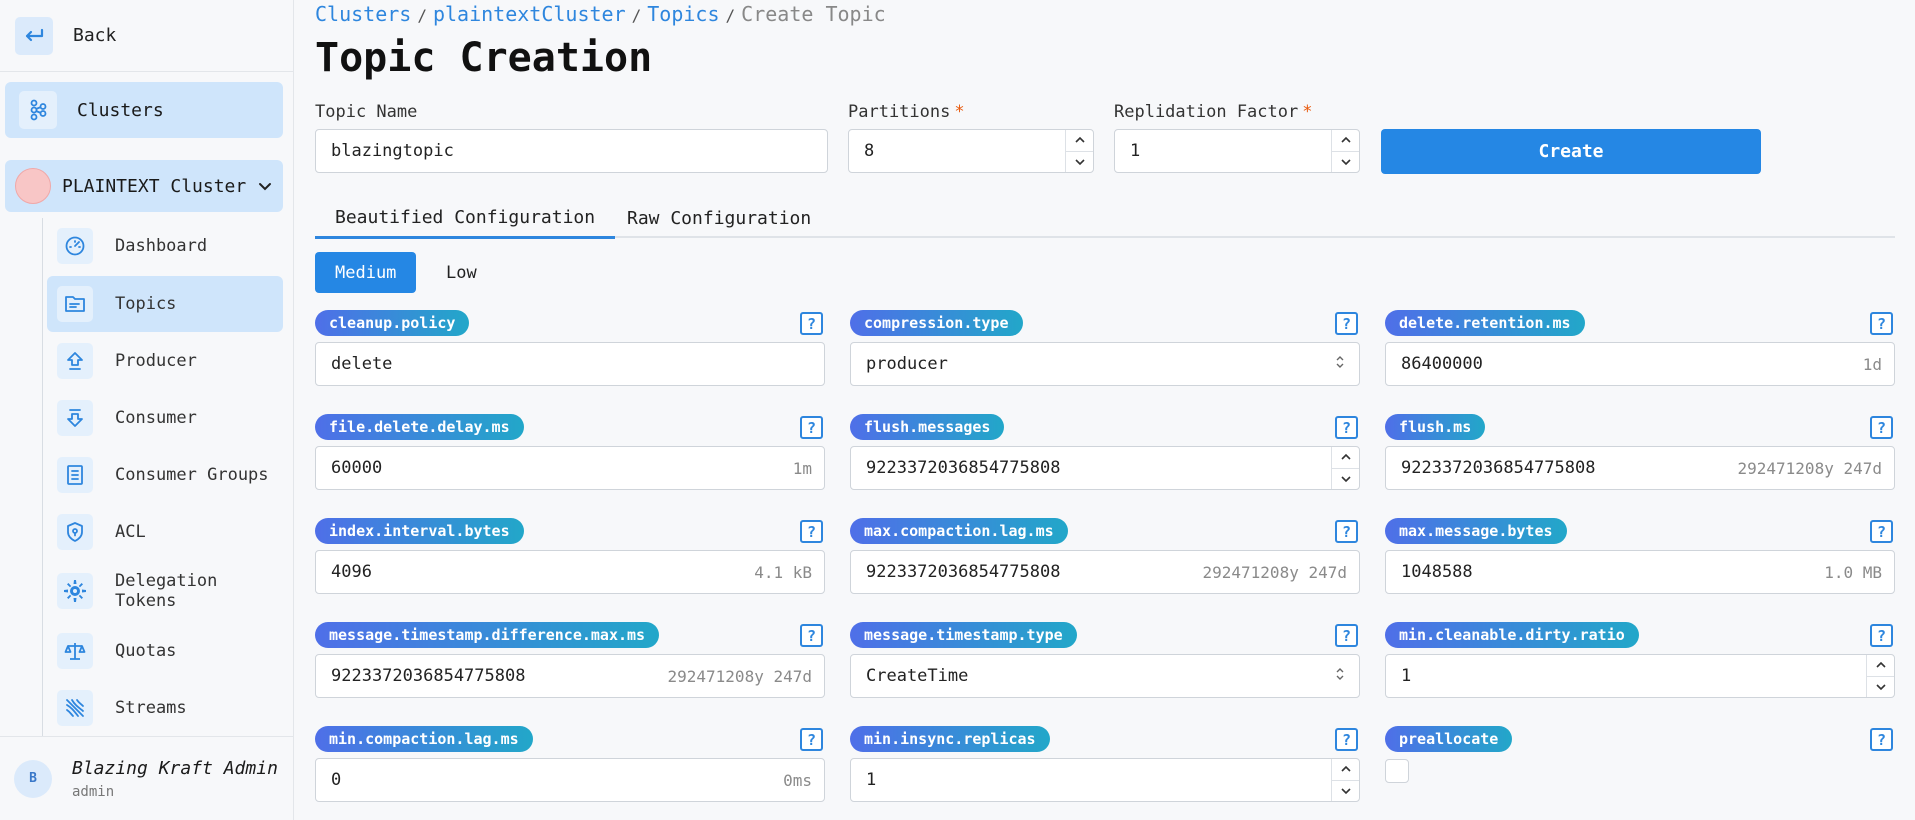 This screenshot has height=820, width=1915. I want to click on sidebar-item-delegation-tokens: Delegation Tokens, so click(165, 591).